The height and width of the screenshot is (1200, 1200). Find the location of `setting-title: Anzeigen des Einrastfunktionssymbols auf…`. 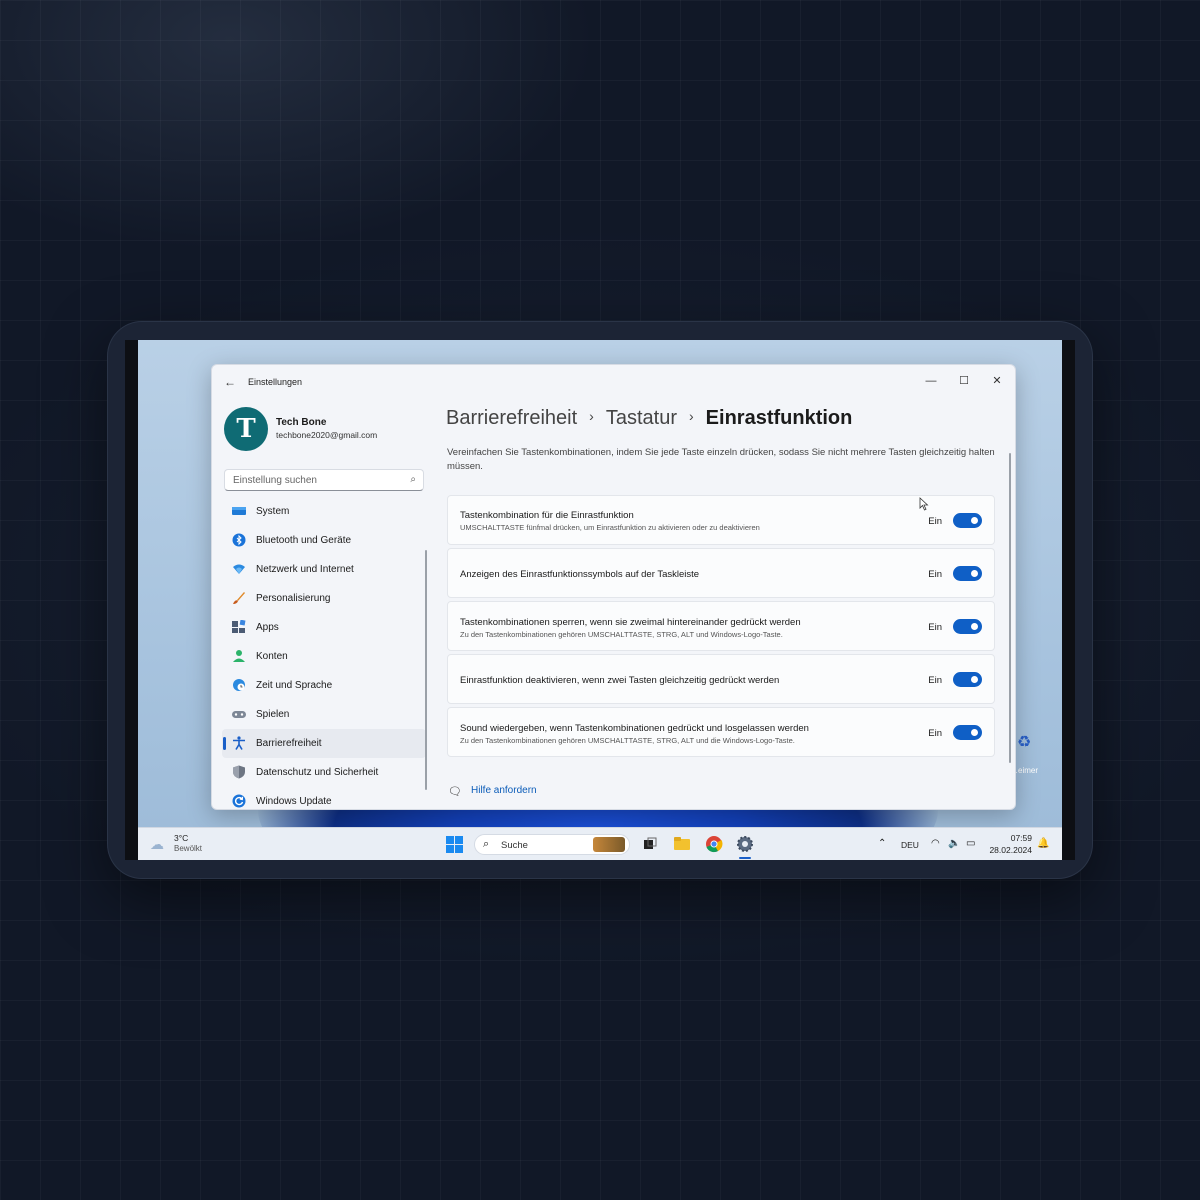

setting-title: Anzeigen des Einrastfunktionssymbols auf… is located at coordinates (580, 574).